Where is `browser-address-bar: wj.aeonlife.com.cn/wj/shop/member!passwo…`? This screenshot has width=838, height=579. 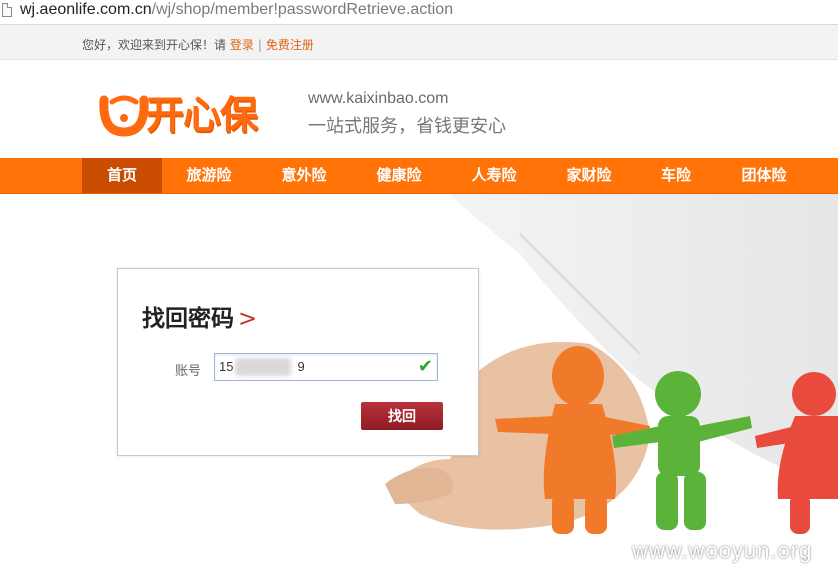 browser-address-bar: wj.aeonlife.com.cn/wj/shop/member!passwo… is located at coordinates (419, 12).